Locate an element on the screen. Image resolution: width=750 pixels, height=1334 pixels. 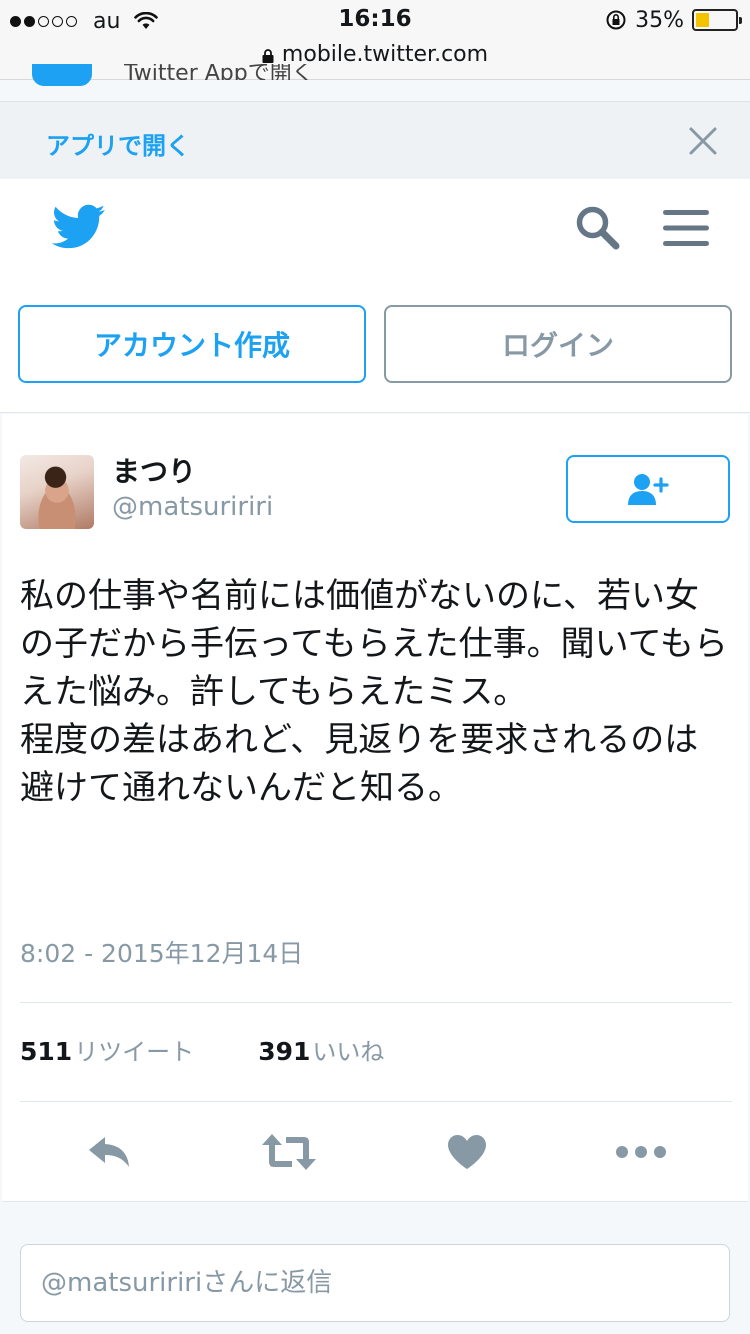
more-icon is located at coordinates (641, 1152).